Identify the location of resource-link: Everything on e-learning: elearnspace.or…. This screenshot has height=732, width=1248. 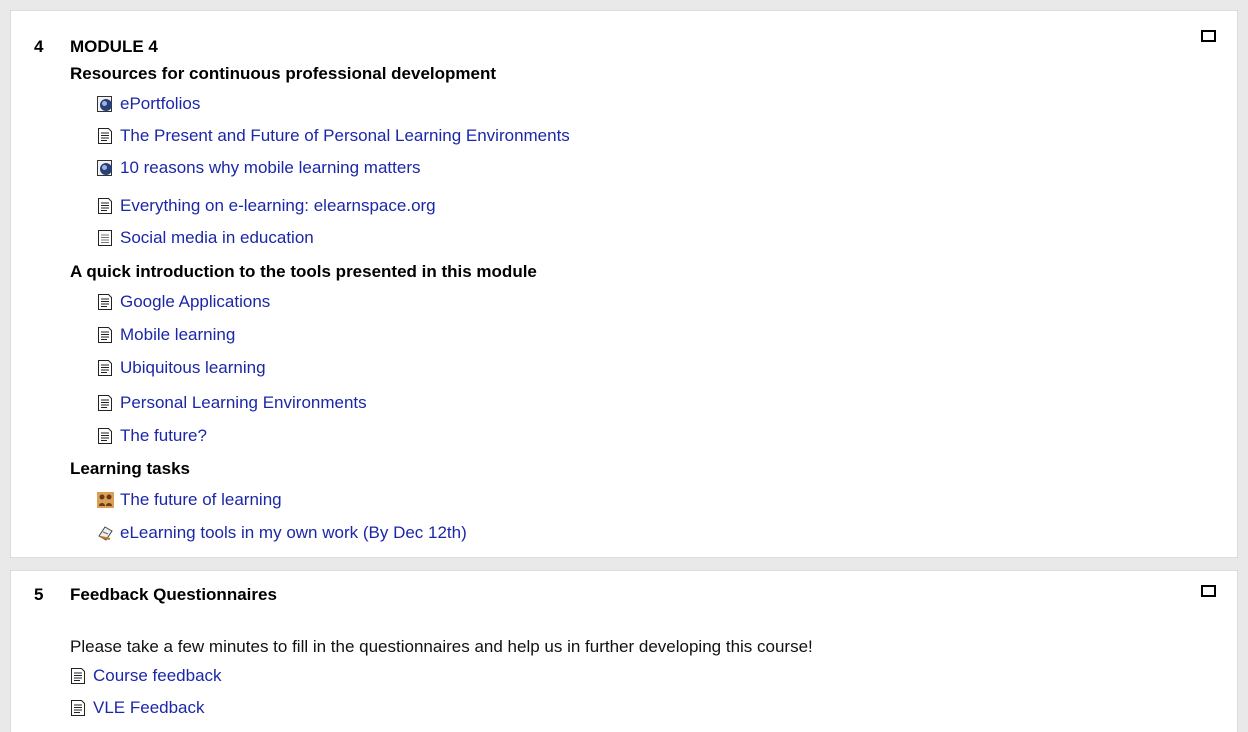
(278, 206).